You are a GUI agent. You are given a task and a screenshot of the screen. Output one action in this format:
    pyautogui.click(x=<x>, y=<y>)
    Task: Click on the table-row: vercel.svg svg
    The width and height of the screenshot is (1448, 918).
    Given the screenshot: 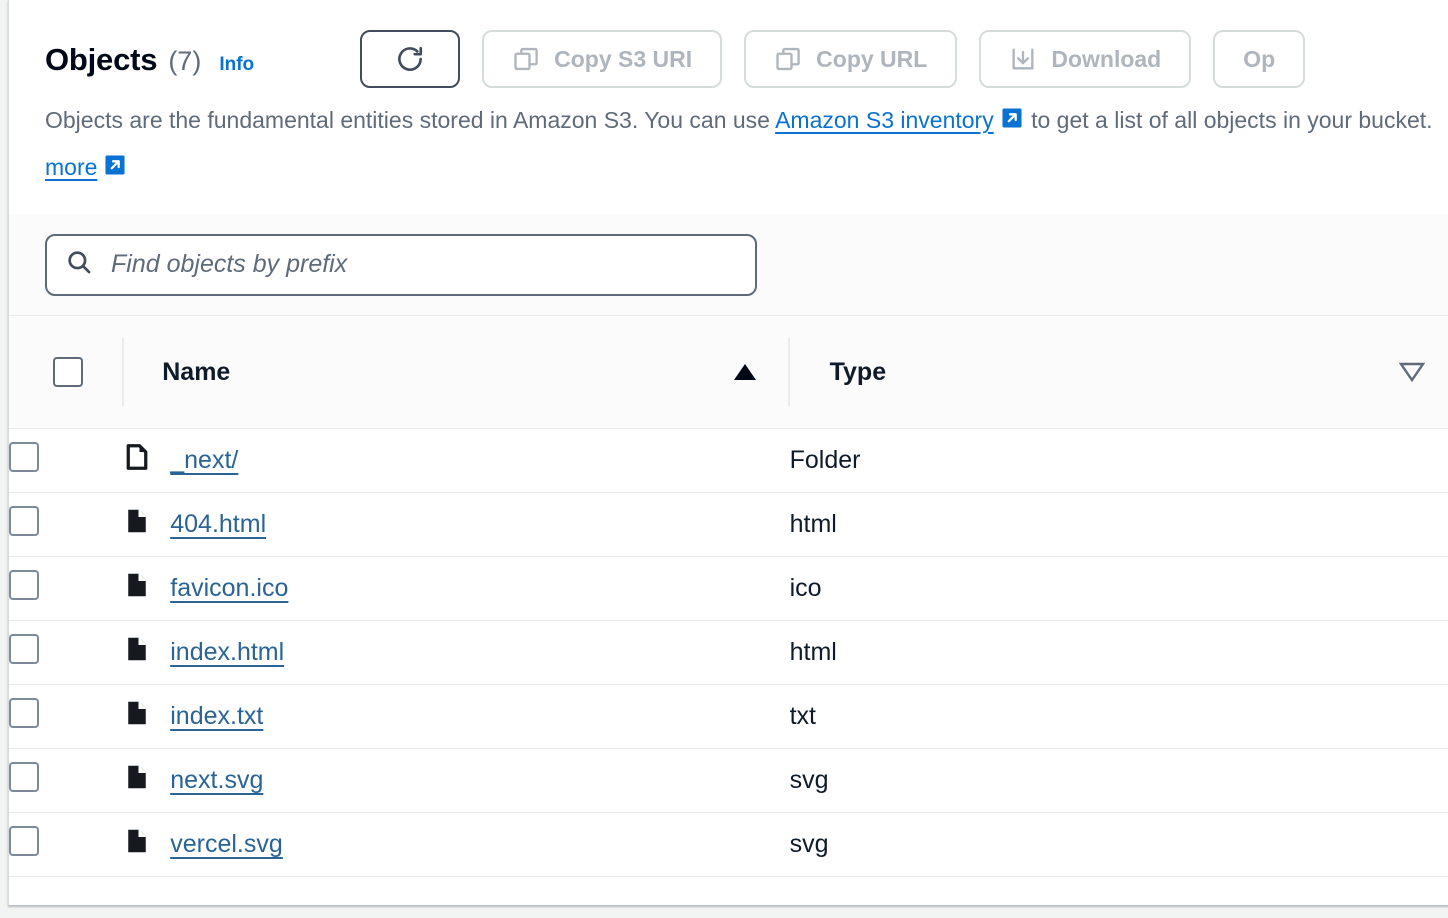 What is the action you would take?
    pyautogui.click(x=728, y=845)
    